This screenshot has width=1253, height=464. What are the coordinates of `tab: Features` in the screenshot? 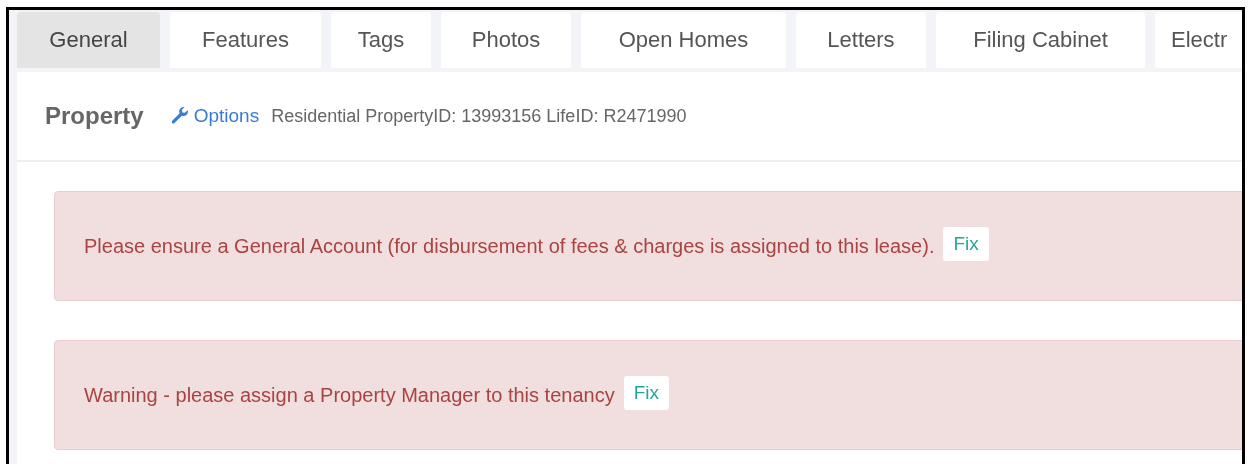 It's located at (245, 40).